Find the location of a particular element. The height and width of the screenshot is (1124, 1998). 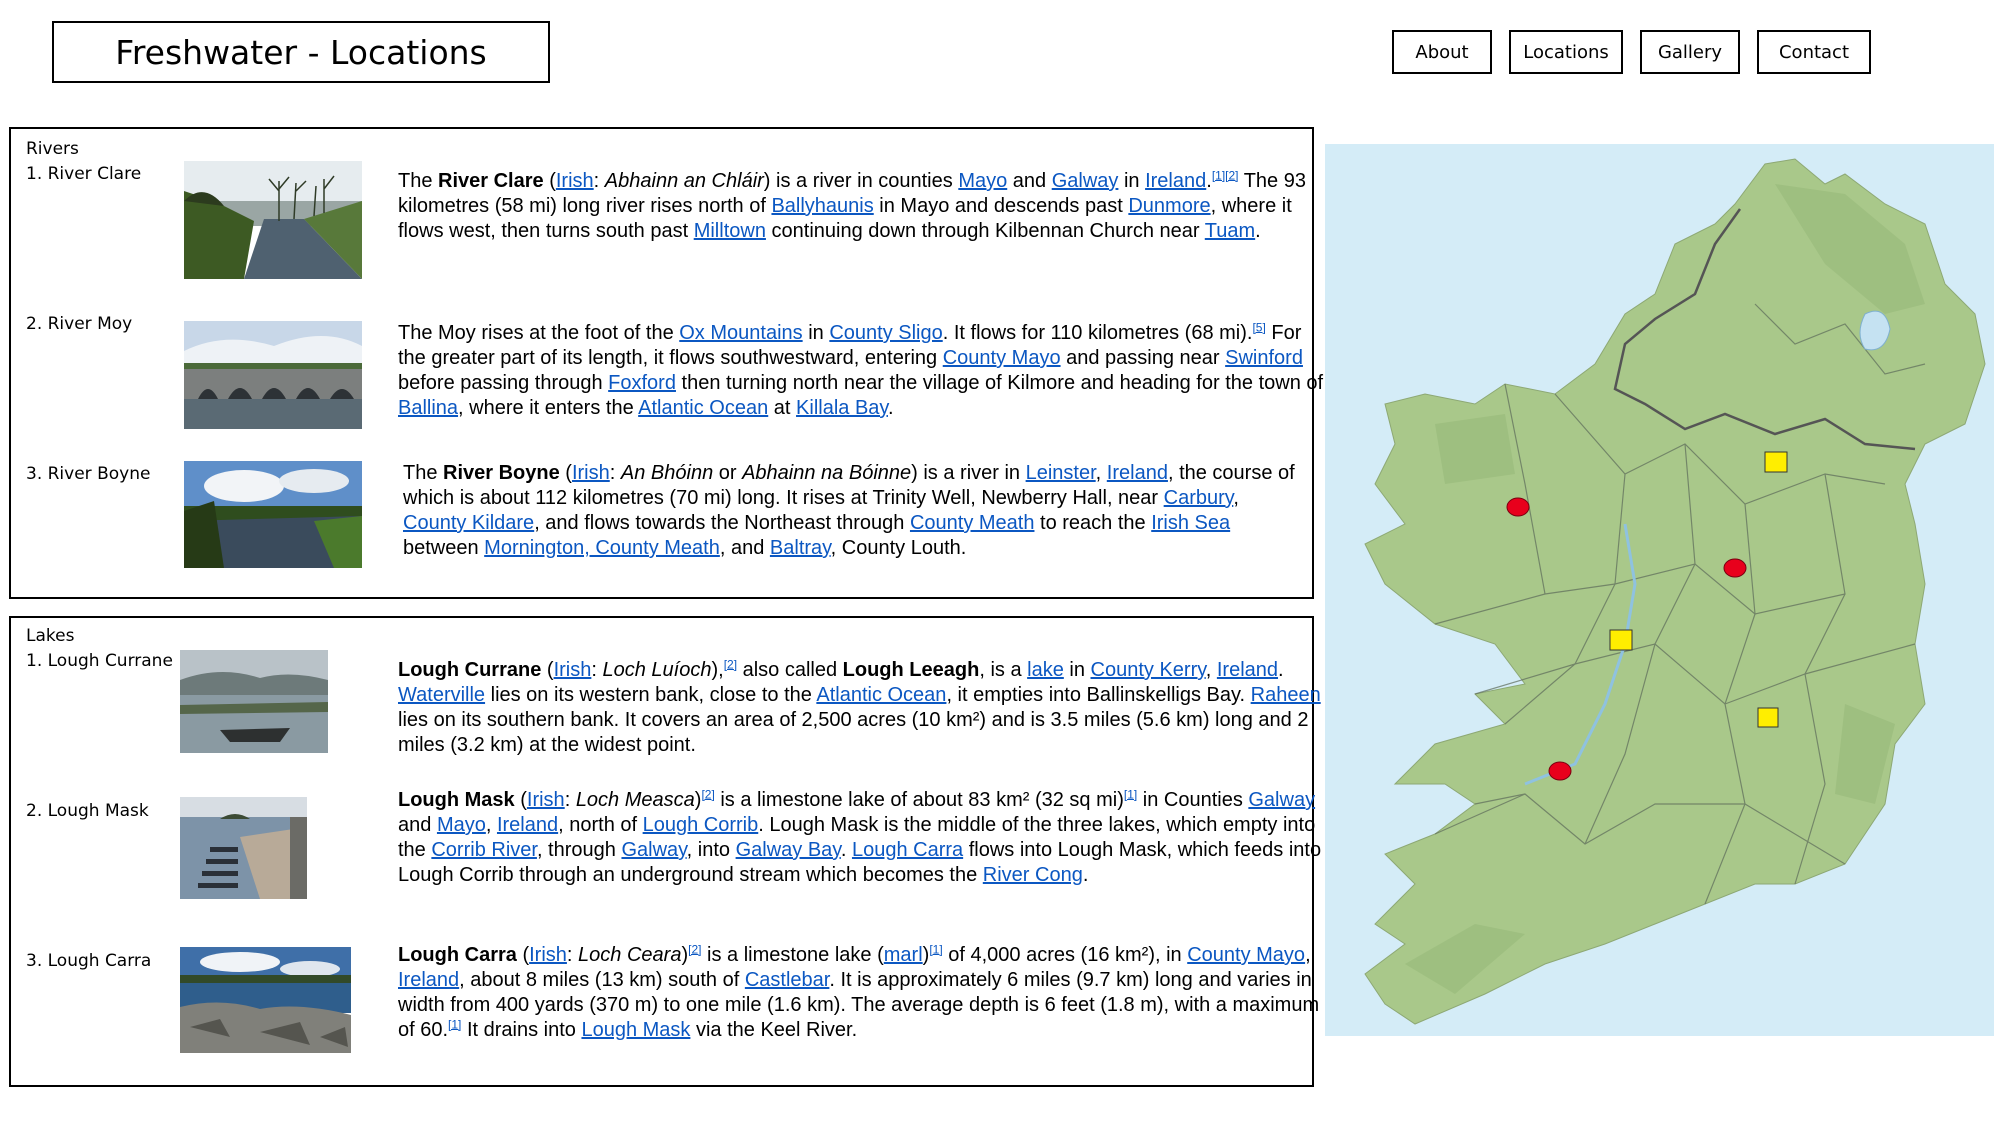

bold-text: Lough Leeagh is located at coordinates (911, 670).